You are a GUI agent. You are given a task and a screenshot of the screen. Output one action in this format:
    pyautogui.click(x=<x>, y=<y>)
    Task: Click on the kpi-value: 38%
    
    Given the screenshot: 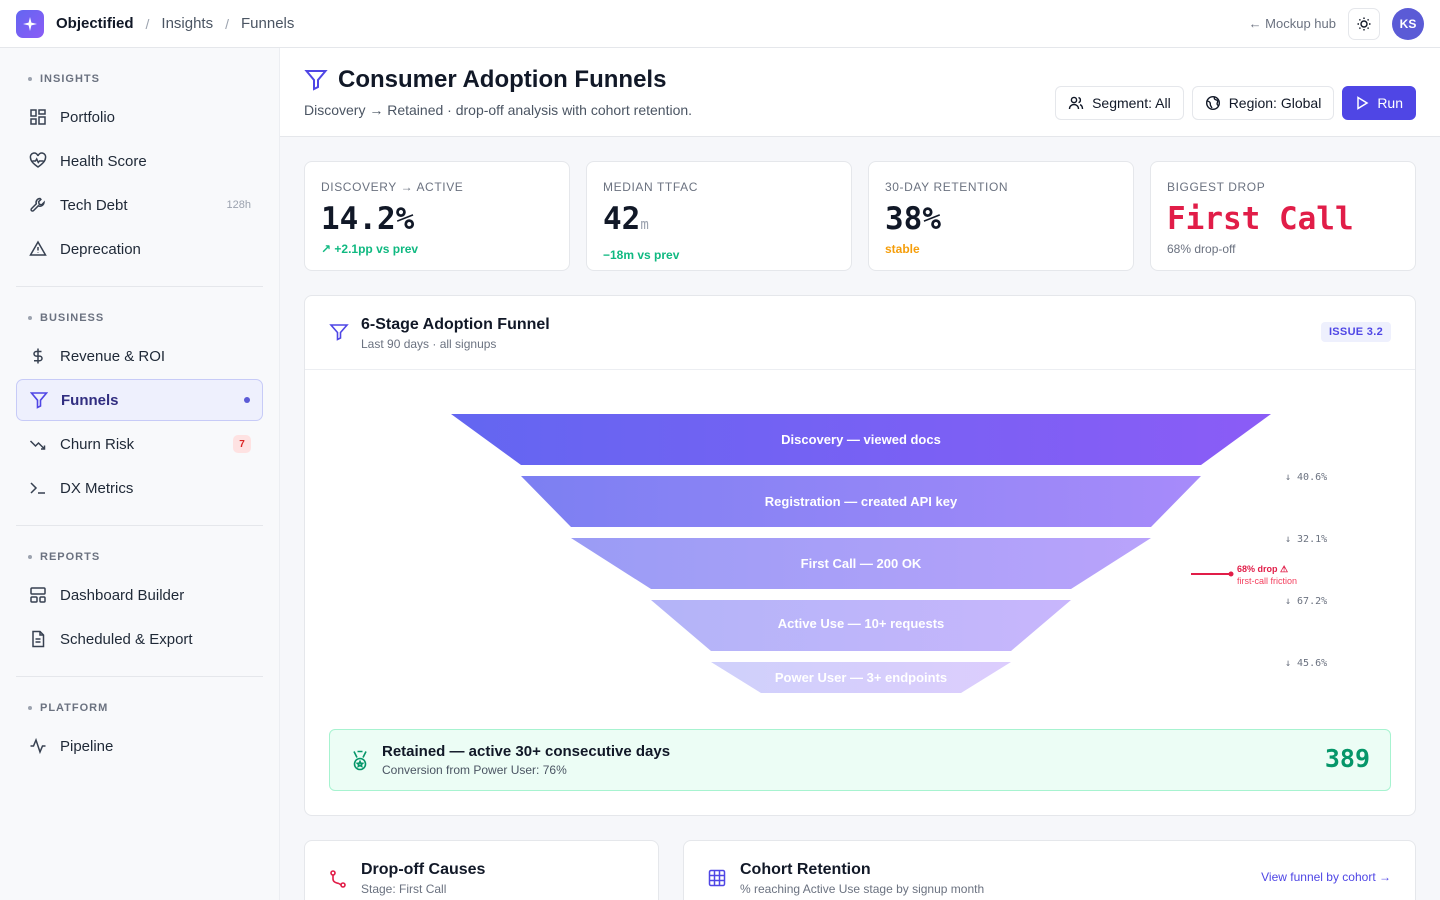 What is the action you would take?
    pyautogui.click(x=913, y=219)
    